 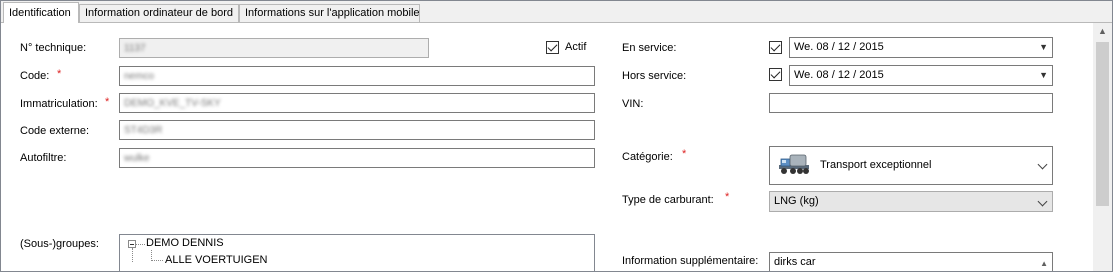 I want to click on registration-value: DEMO_KVE_TV-SKY, so click(x=172, y=103).